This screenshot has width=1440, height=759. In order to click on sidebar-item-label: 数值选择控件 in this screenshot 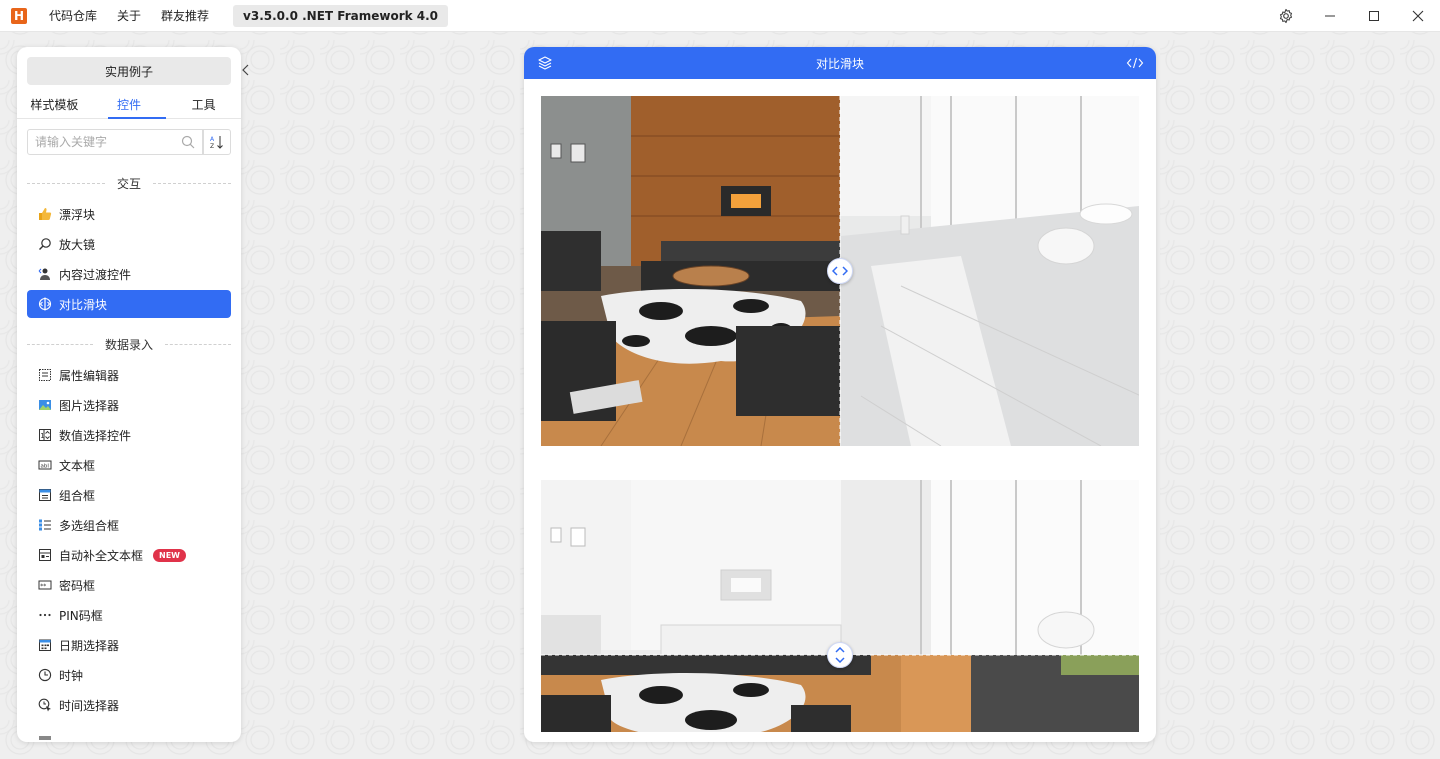, I will do `click(95, 435)`.